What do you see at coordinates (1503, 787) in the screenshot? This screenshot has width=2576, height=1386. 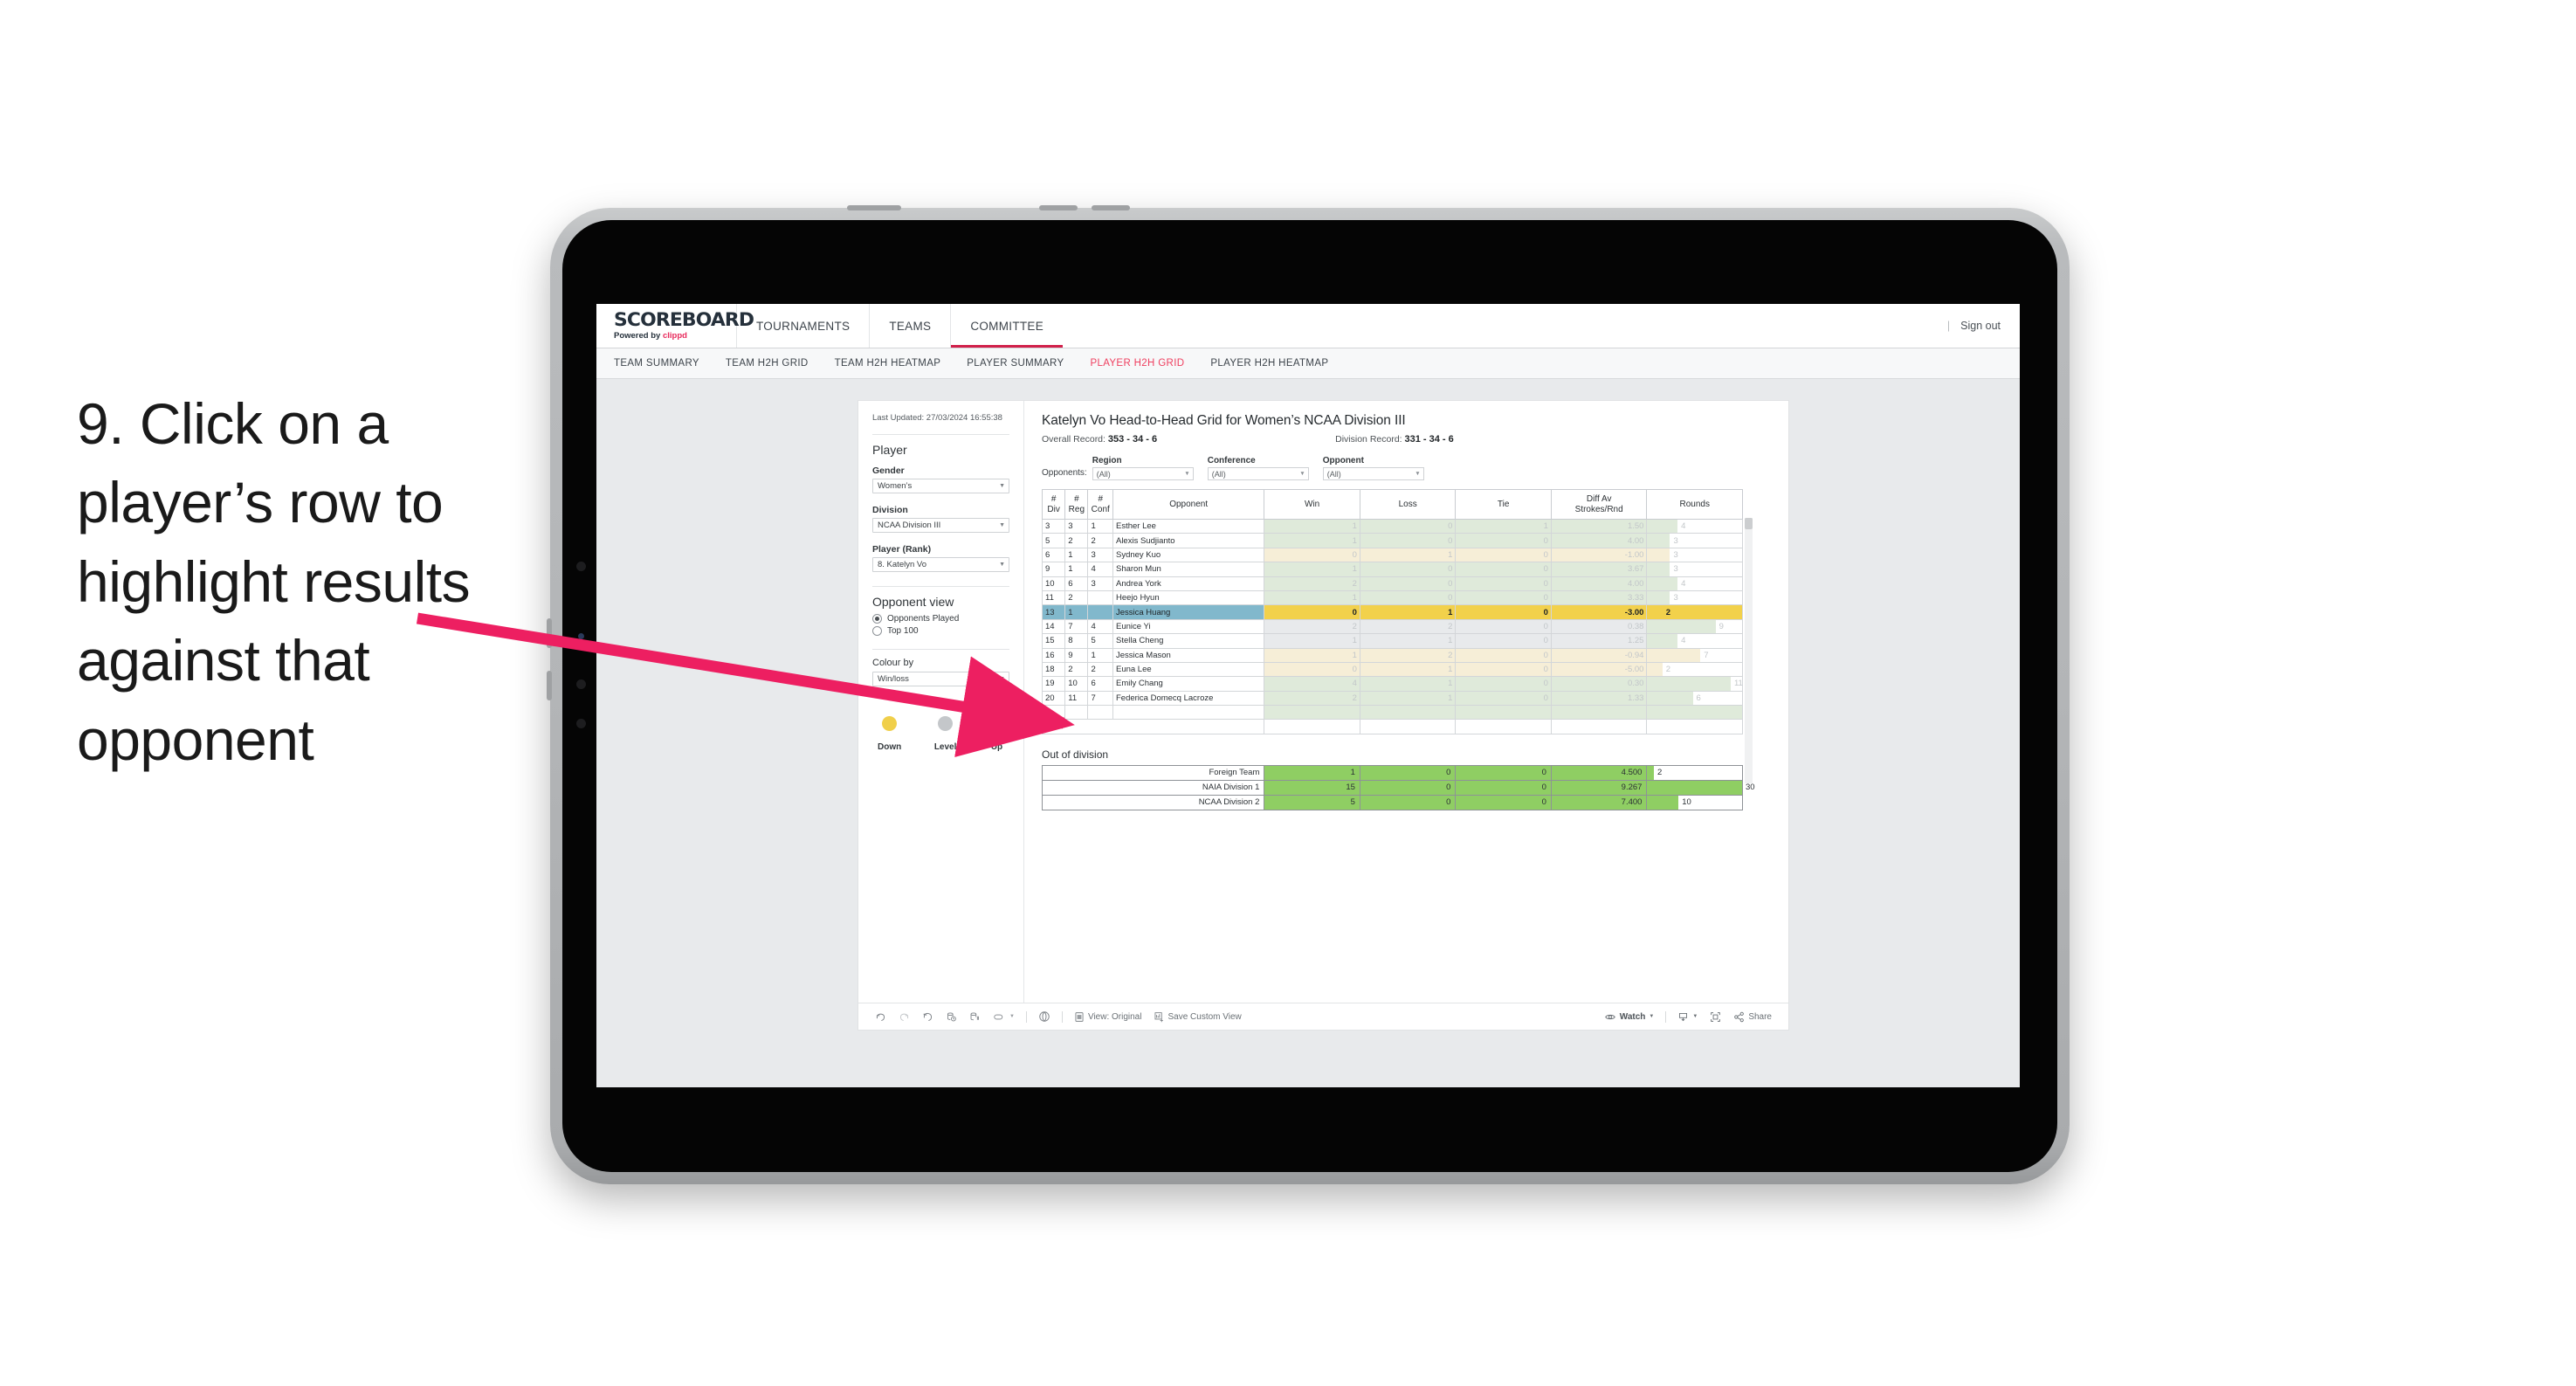 I see `ood-tie: 0` at bounding box center [1503, 787].